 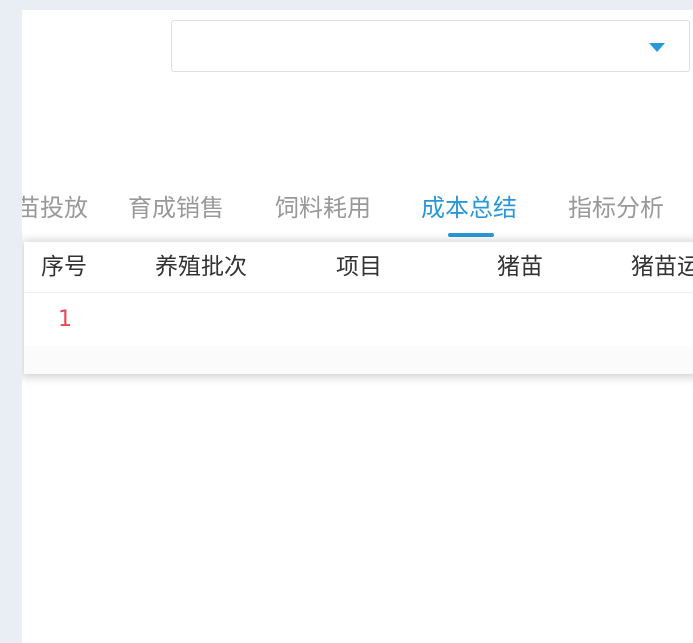 I want to click on tab-seedling-placement: 苗投放, so click(x=55, y=208).